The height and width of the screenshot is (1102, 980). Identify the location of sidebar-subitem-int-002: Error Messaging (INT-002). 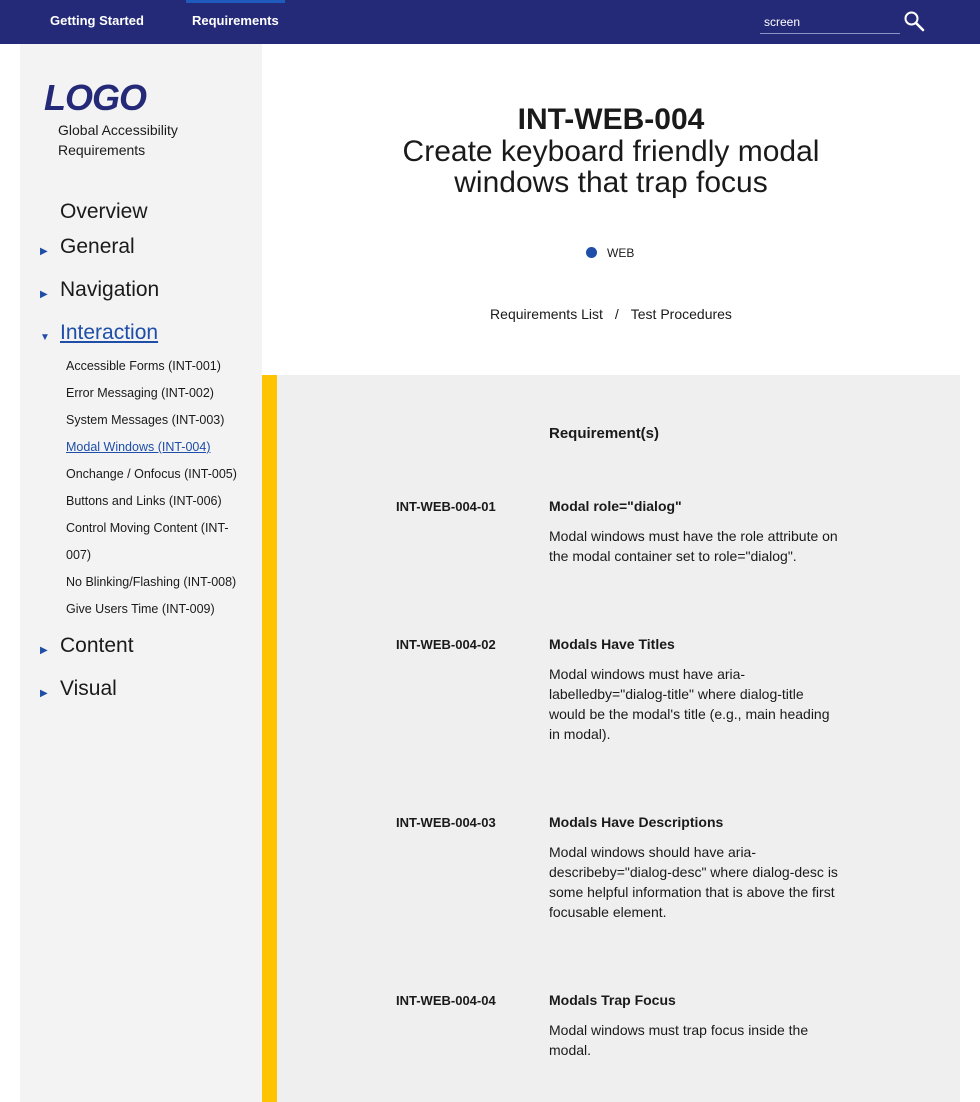
(156, 393).